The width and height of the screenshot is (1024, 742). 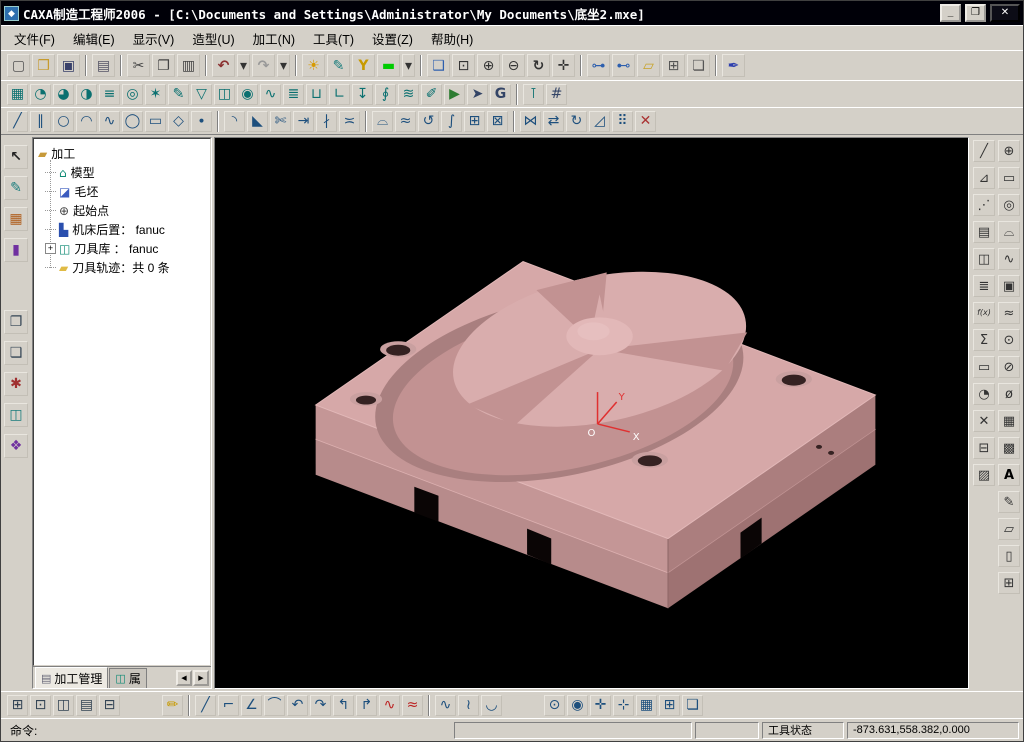 What do you see at coordinates (201, 94) in the screenshot?
I see `projection-cut-icon: ▽` at bounding box center [201, 94].